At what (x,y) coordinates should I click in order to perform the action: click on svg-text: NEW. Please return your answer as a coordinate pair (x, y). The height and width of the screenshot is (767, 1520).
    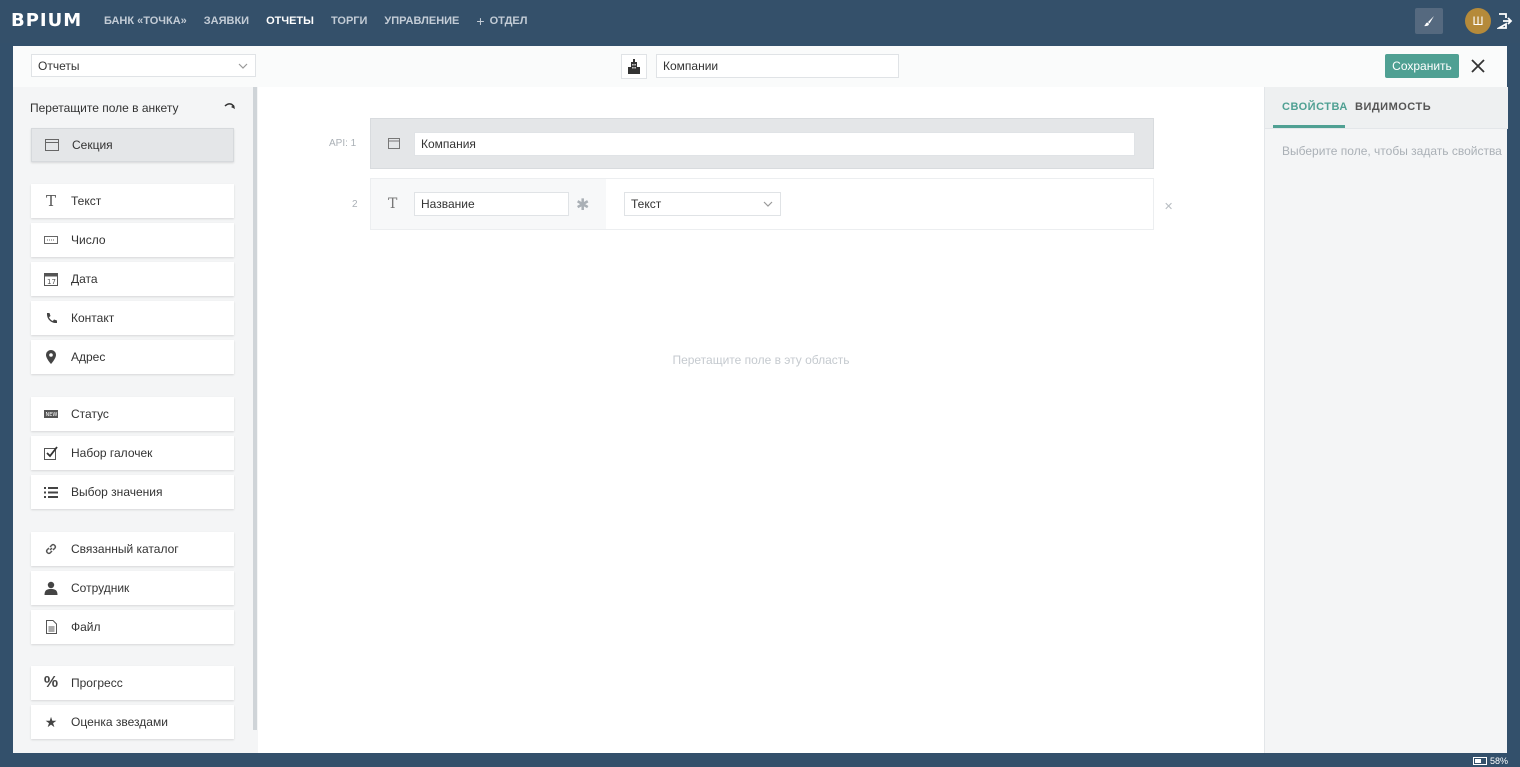
    Looking at the image, I should click on (52, 415).